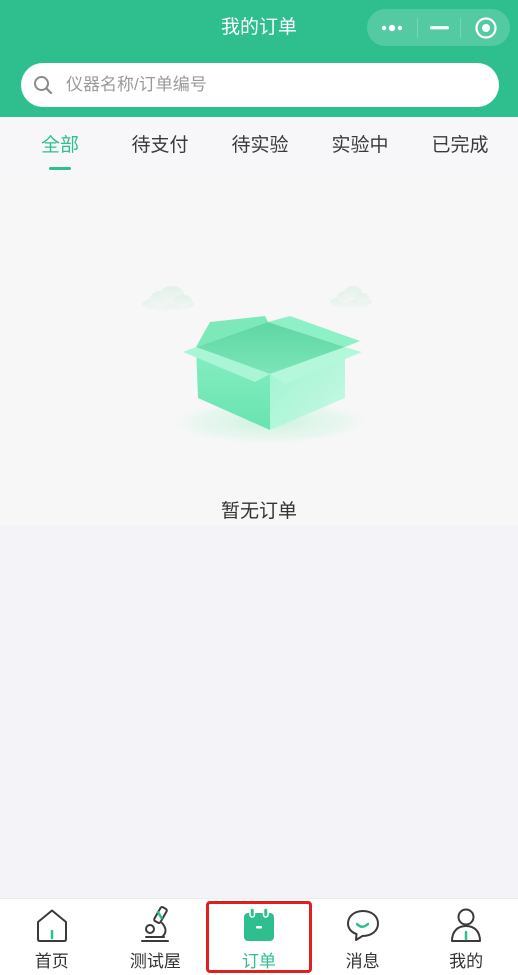  What do you see at coordinates (155, 924) in the screenshot?
I see `microscope-icon` at bounding box center [155, 924].